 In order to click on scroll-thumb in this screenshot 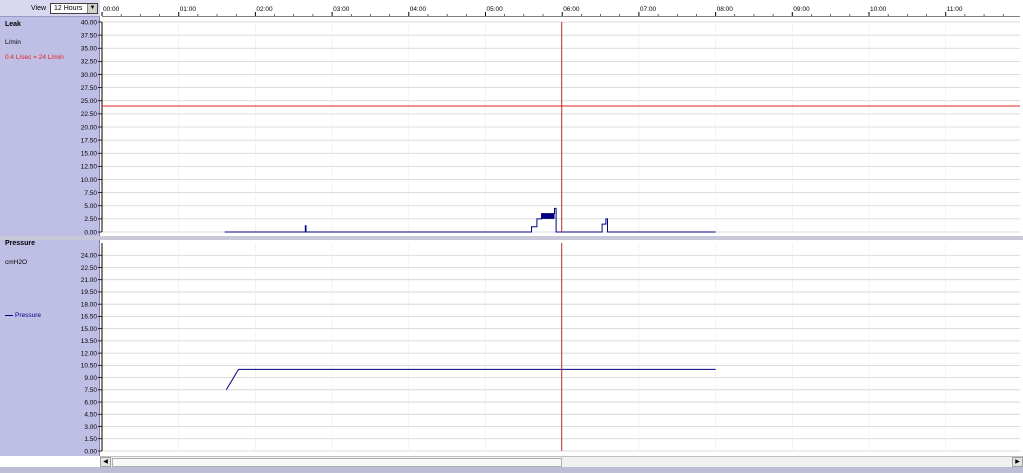, I will do `click(337, 462)`.